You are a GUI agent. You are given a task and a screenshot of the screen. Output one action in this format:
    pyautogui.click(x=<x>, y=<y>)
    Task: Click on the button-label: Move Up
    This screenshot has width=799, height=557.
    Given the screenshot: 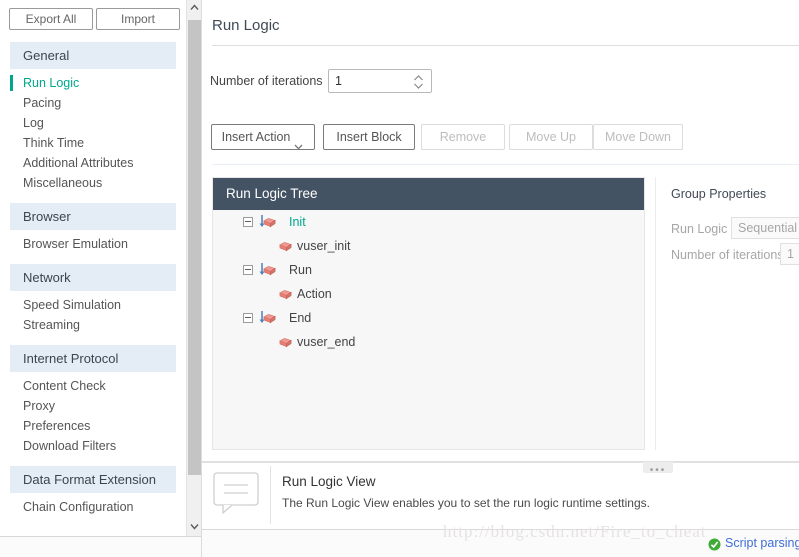 What is the action you would take?
    pyautogui.click(x=551, y=137)
    